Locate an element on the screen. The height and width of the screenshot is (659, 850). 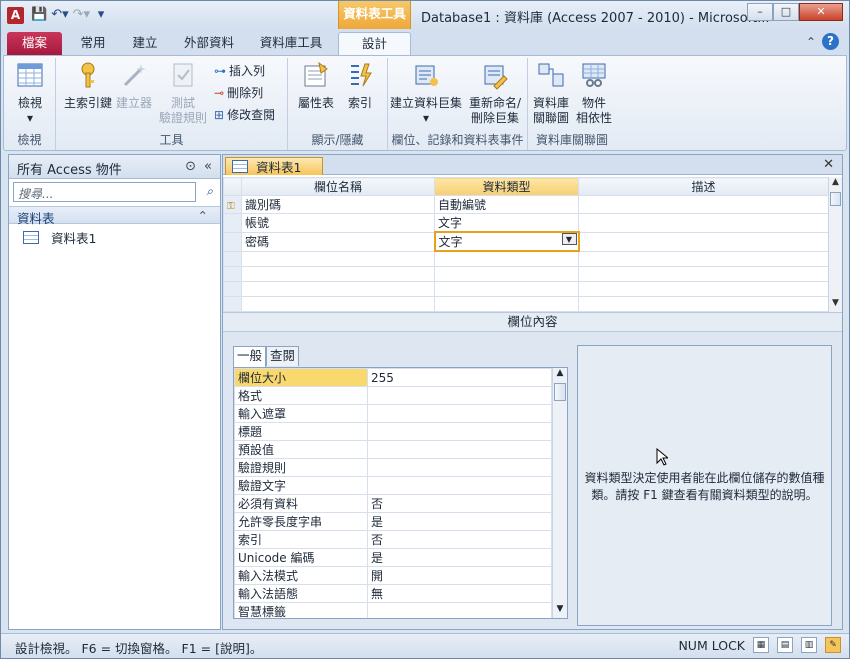
grid-vertical-scrollbar: ▲ ▼ is located at coordinates (835, 244).